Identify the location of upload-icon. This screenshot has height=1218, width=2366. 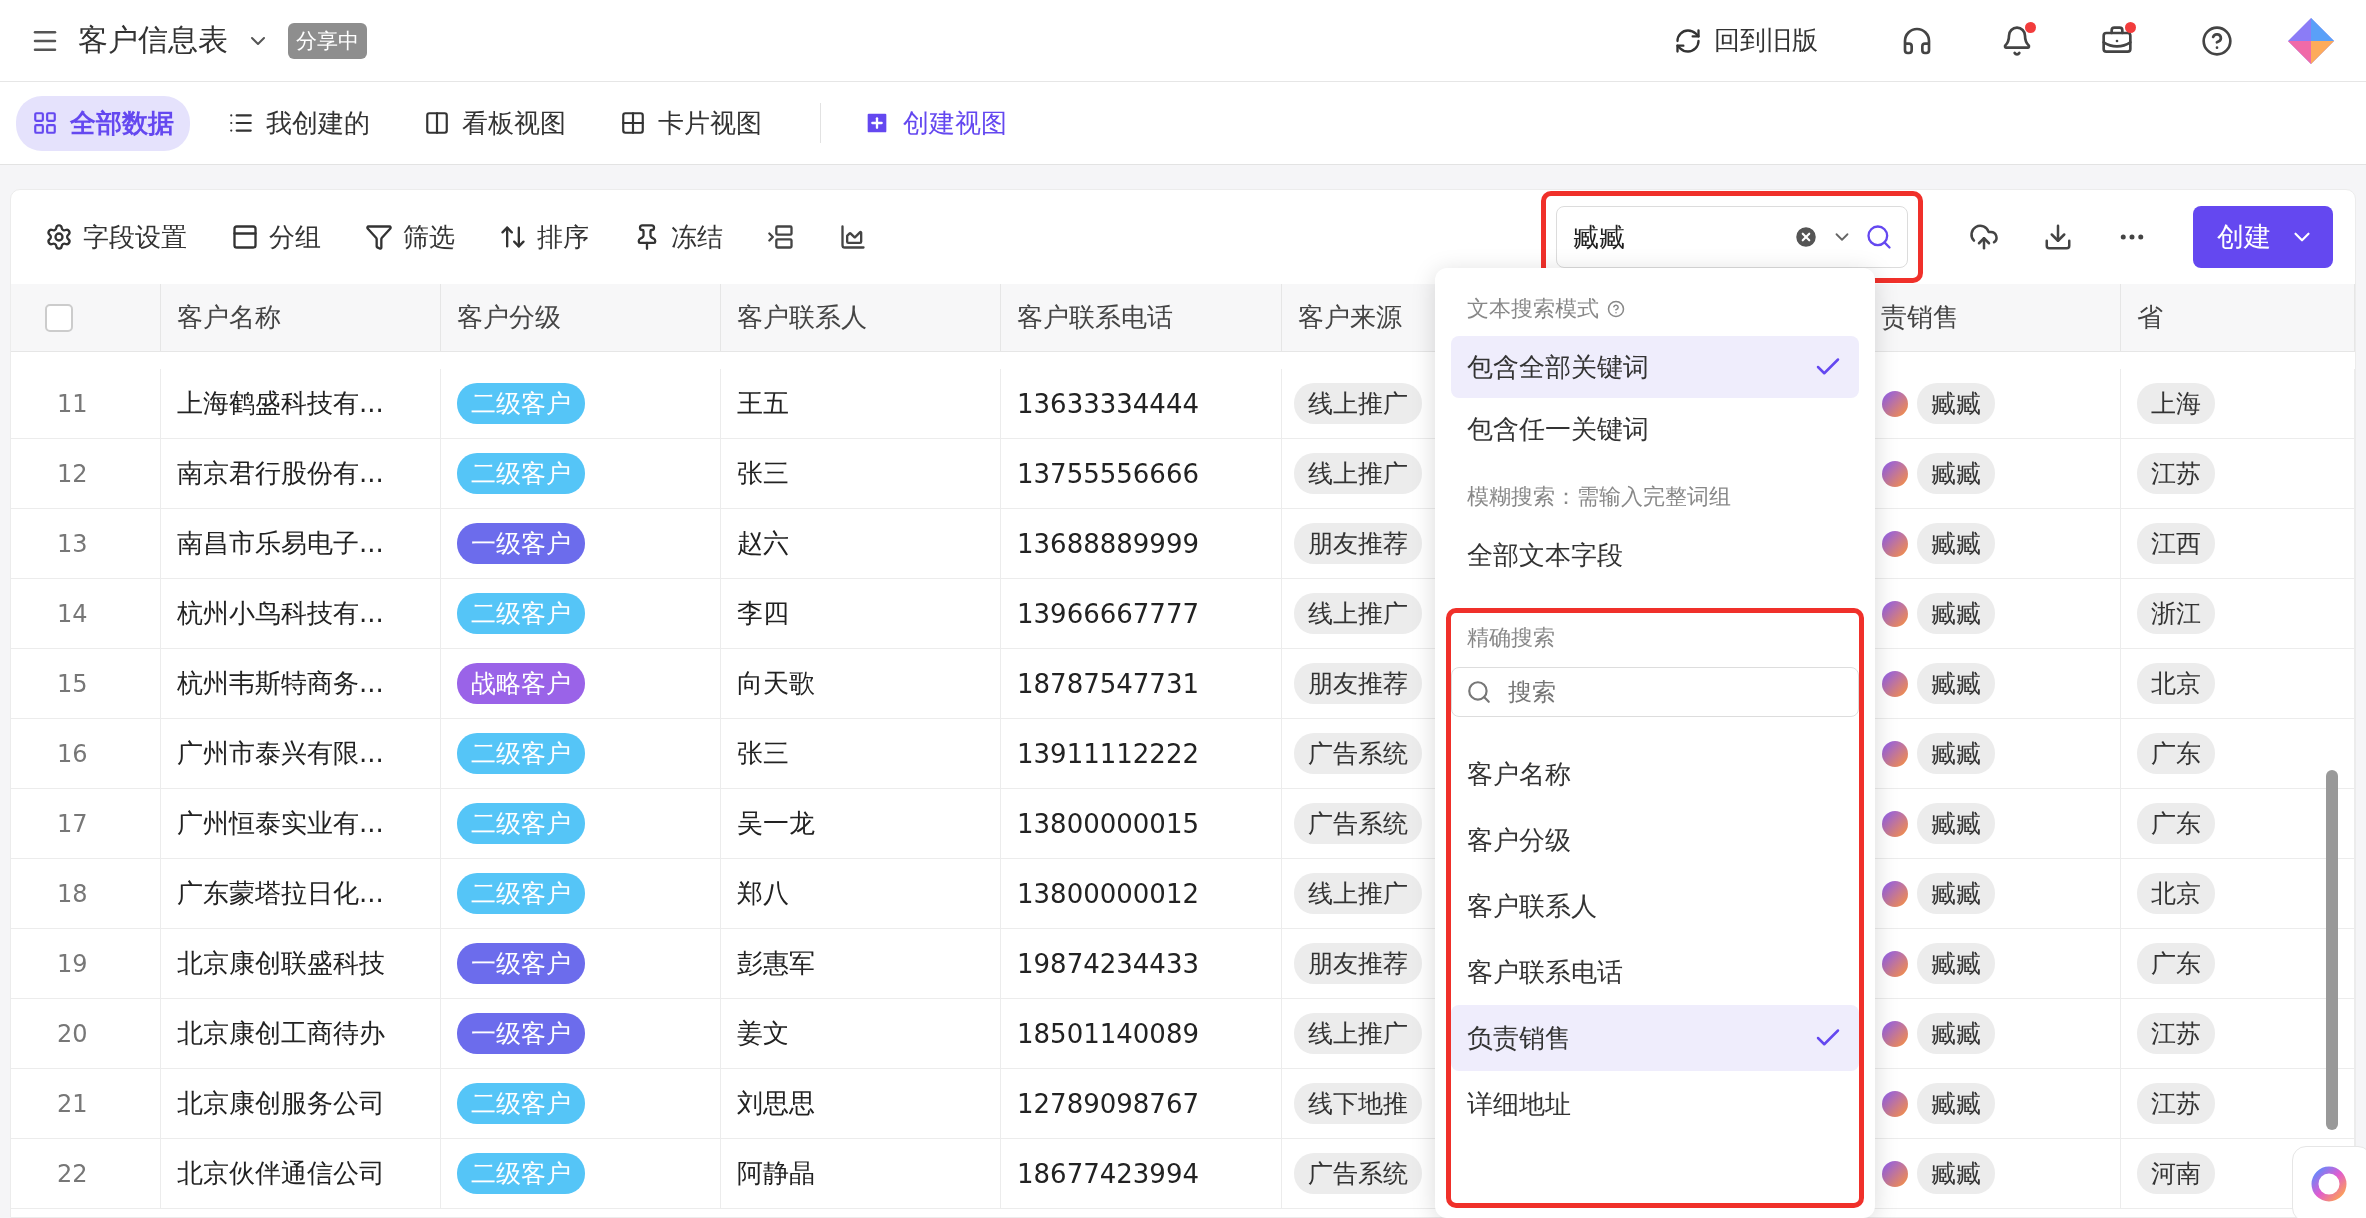
(1984, 237).